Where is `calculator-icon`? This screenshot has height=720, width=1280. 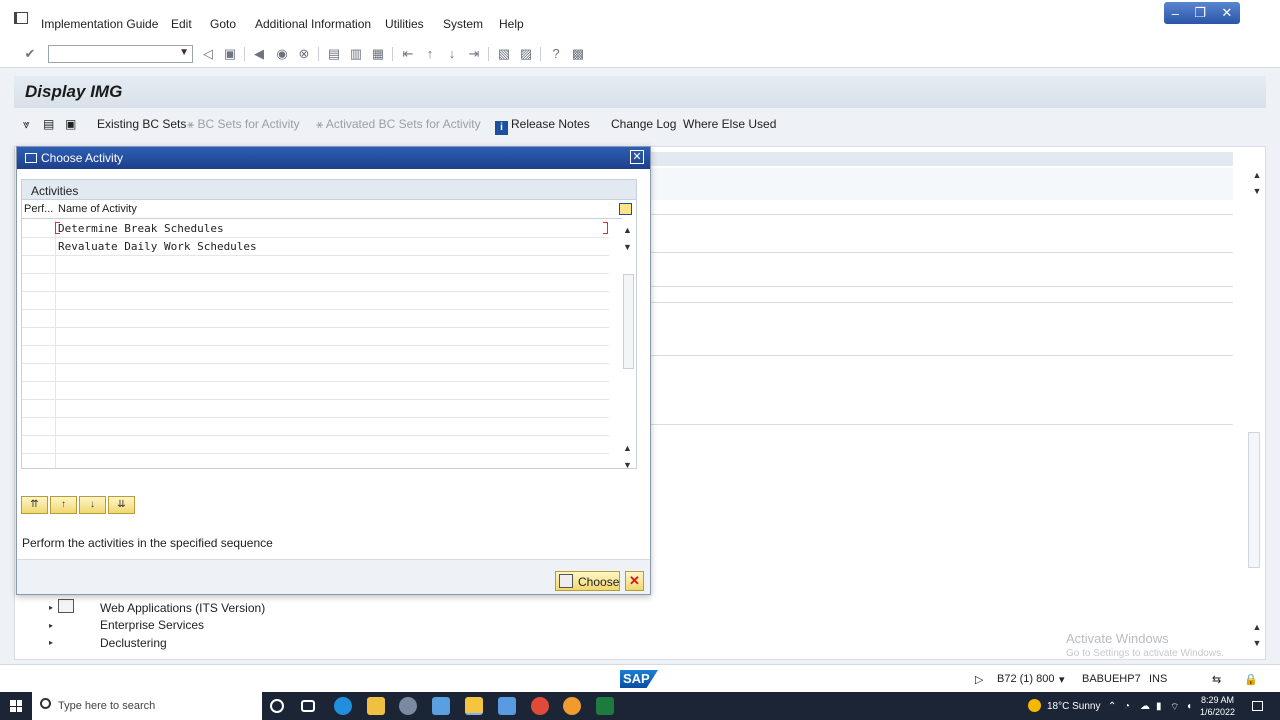 calculator-icon is located at coordinates (441, 706).